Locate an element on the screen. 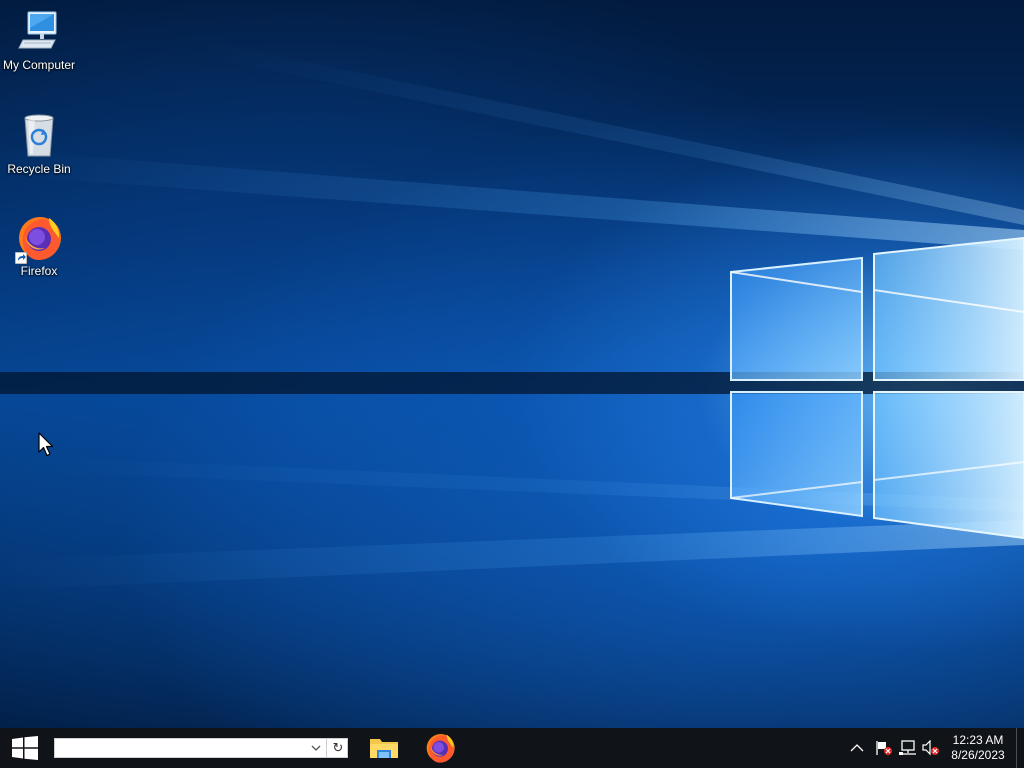 This screenshot has width=1024, height=768. desktop-icon-my-computer: My Computer is located at coordinates (39, 40).